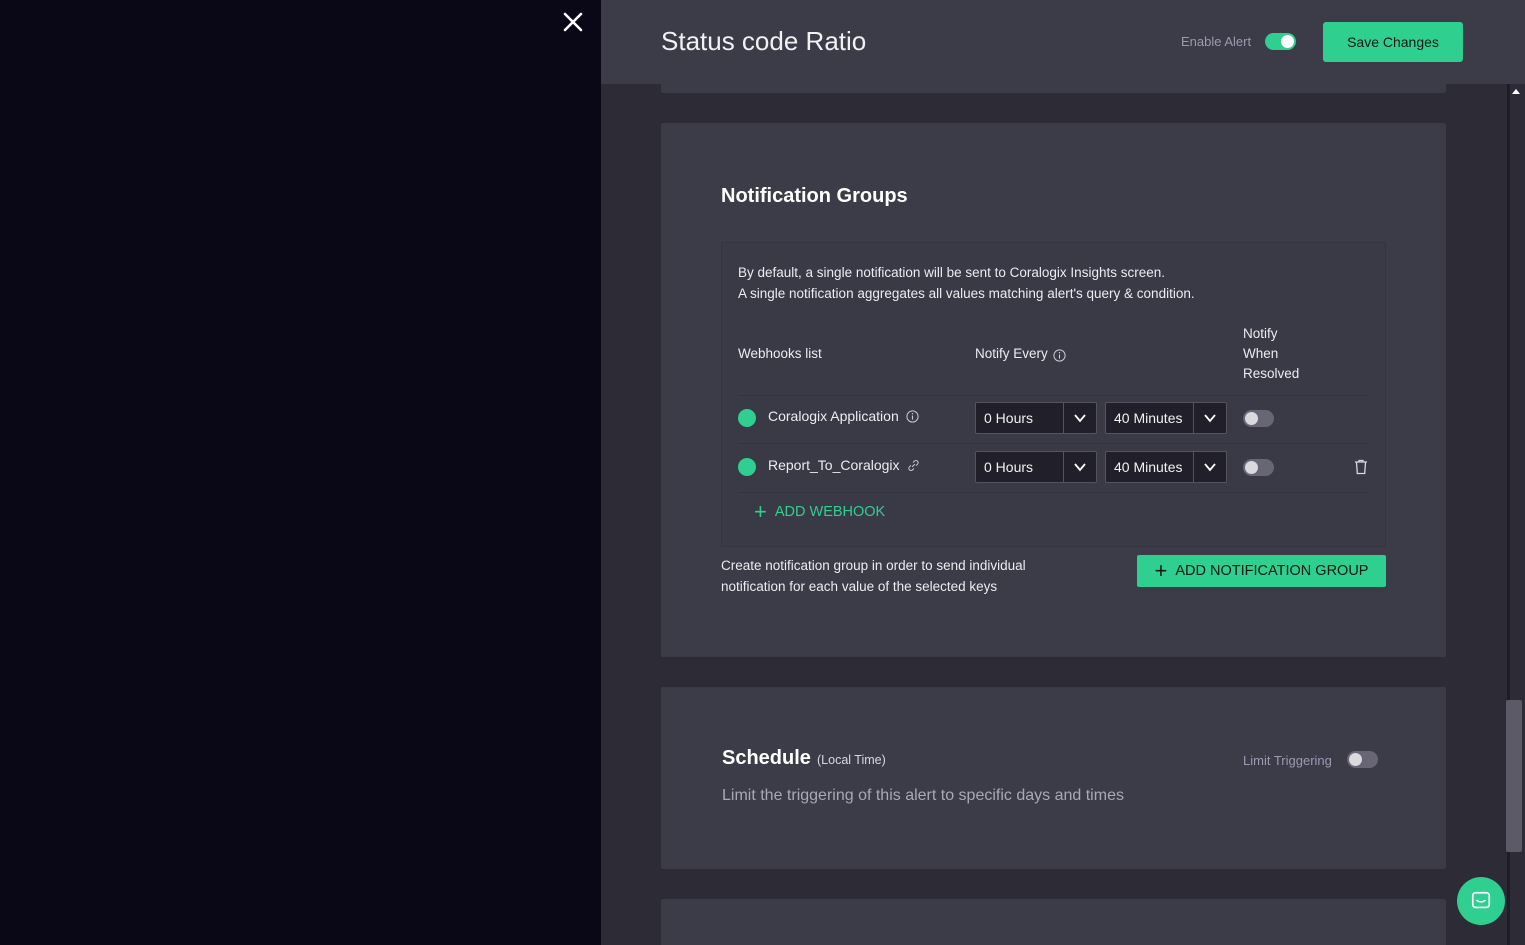  What do you see at coordinates (766, 758) in the screenshot?
I see `section-title: Schedule` at bounding box center [766, 758].